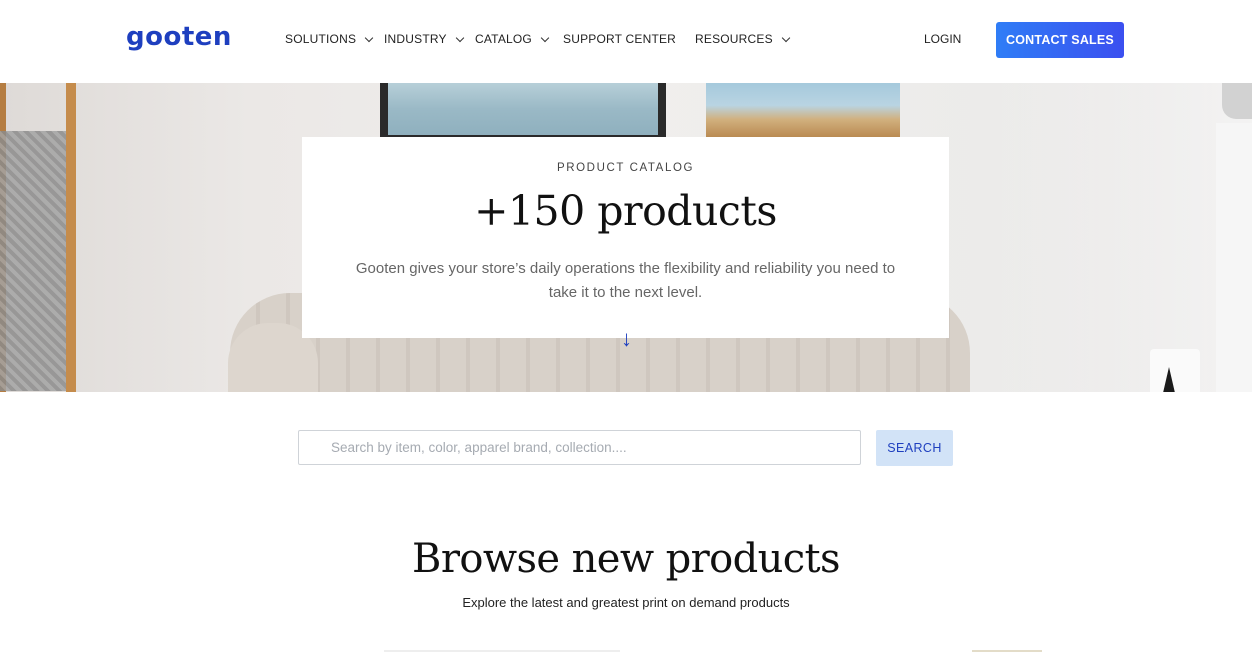 This screenshot has height=652, width=1252. I want to click on hero-photo-frame-coast, so click(803, 113).